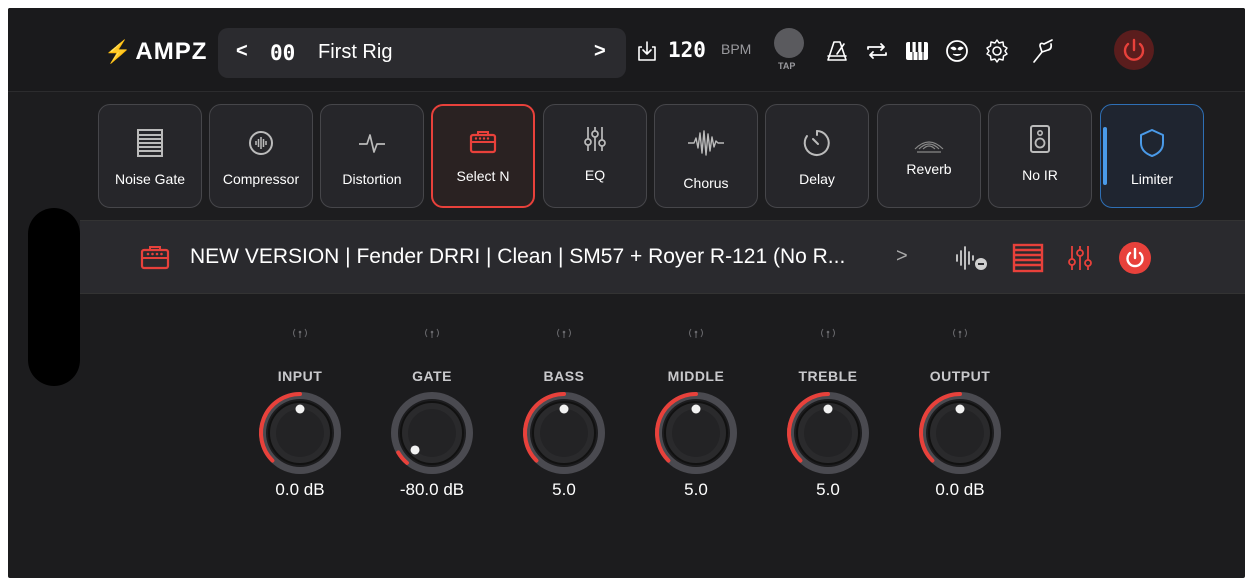 The width and height of the screenshot is (1253, 578). Describe the element at coordinates (687, 50) in the screenshot. I see `bpm-value: 120` at that location.